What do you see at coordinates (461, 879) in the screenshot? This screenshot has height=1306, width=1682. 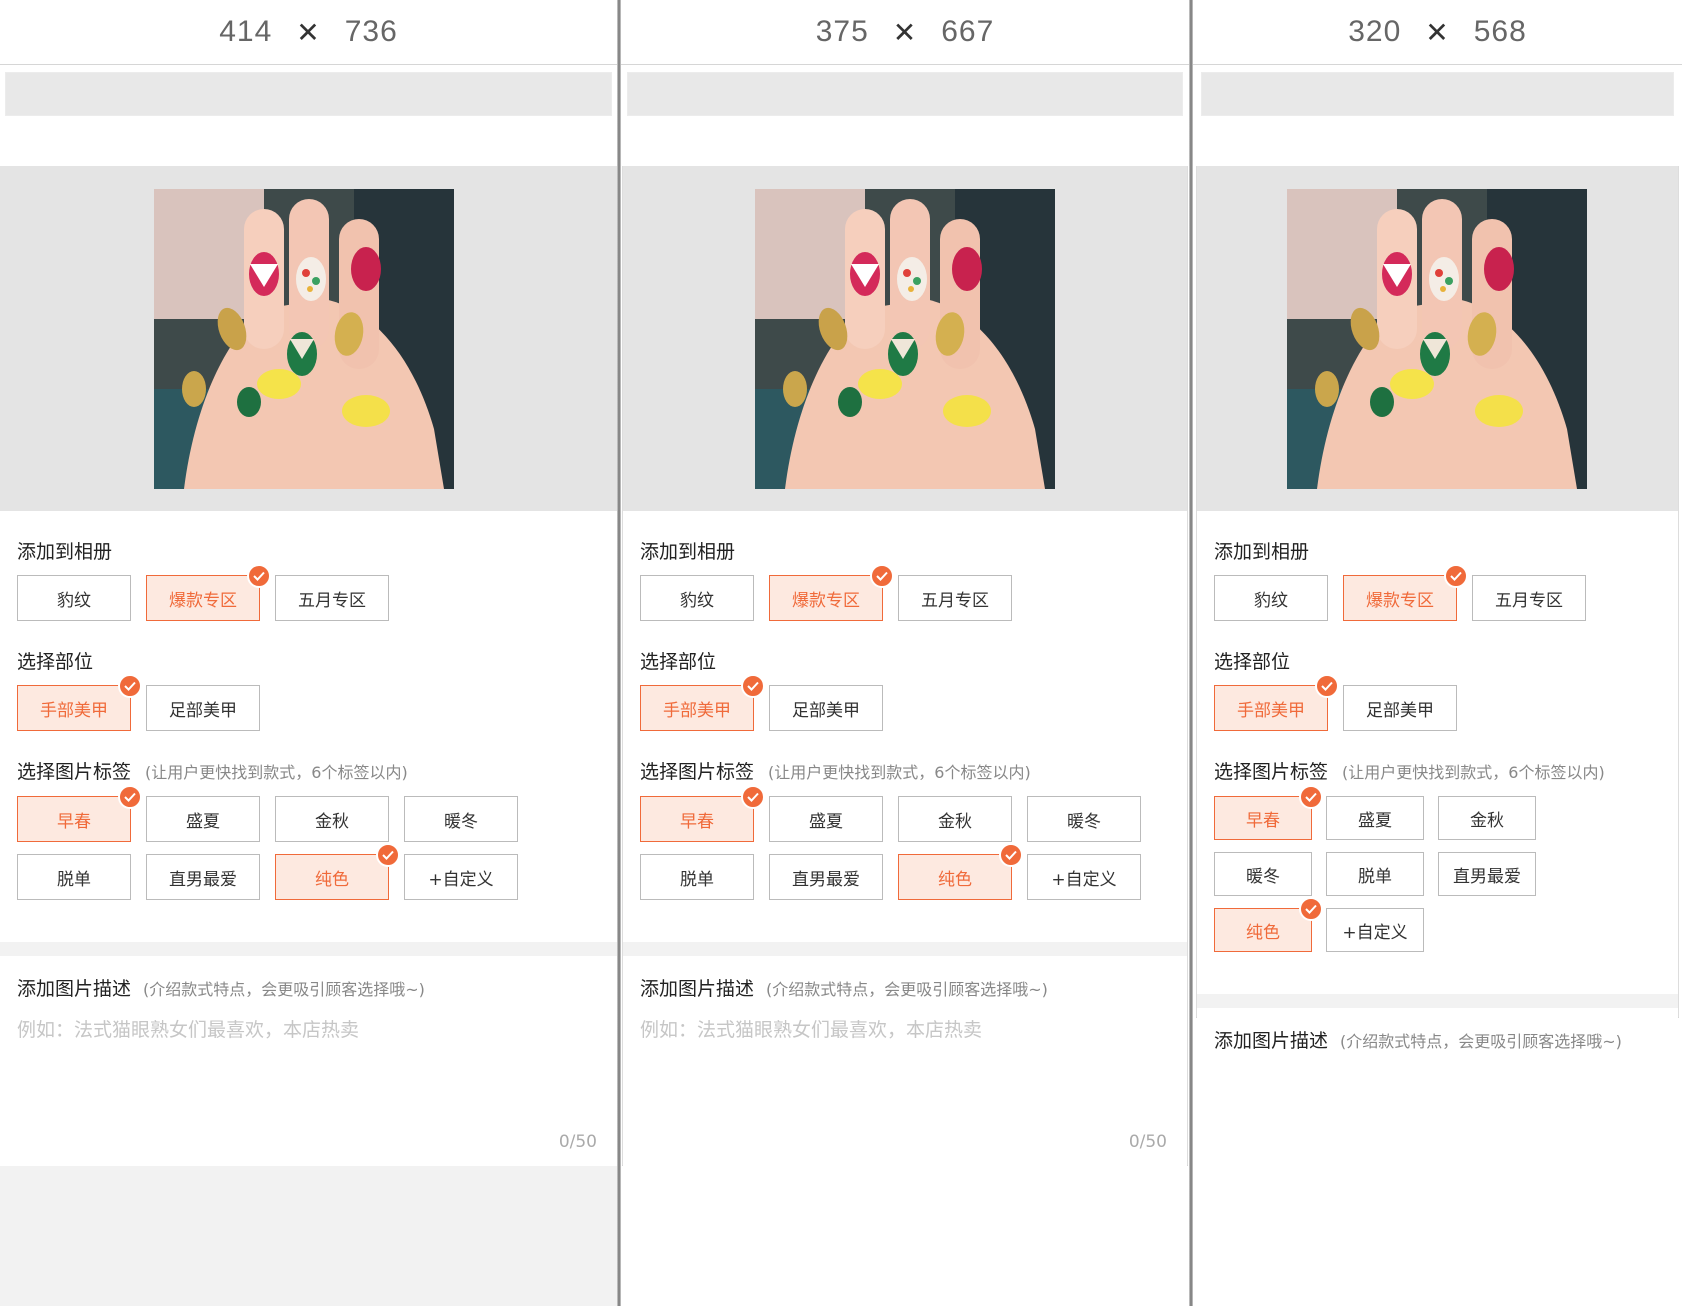 I see `chip-label: +自定义` at bounding box center [461, 879].